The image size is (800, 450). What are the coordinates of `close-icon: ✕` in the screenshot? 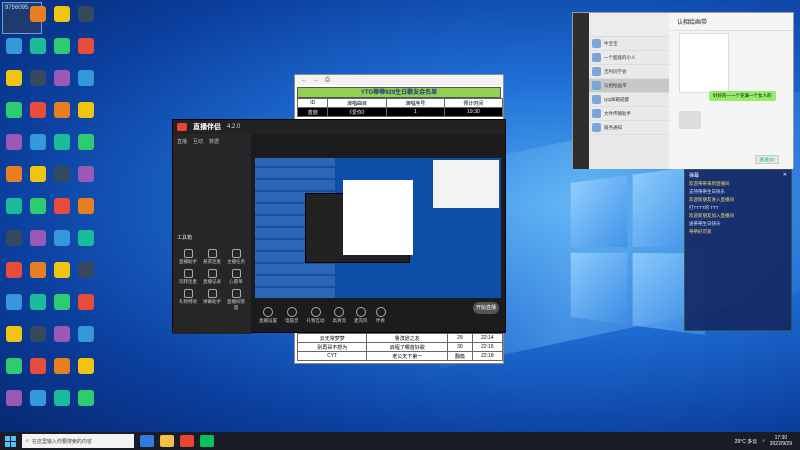 It's located at (785, 175).